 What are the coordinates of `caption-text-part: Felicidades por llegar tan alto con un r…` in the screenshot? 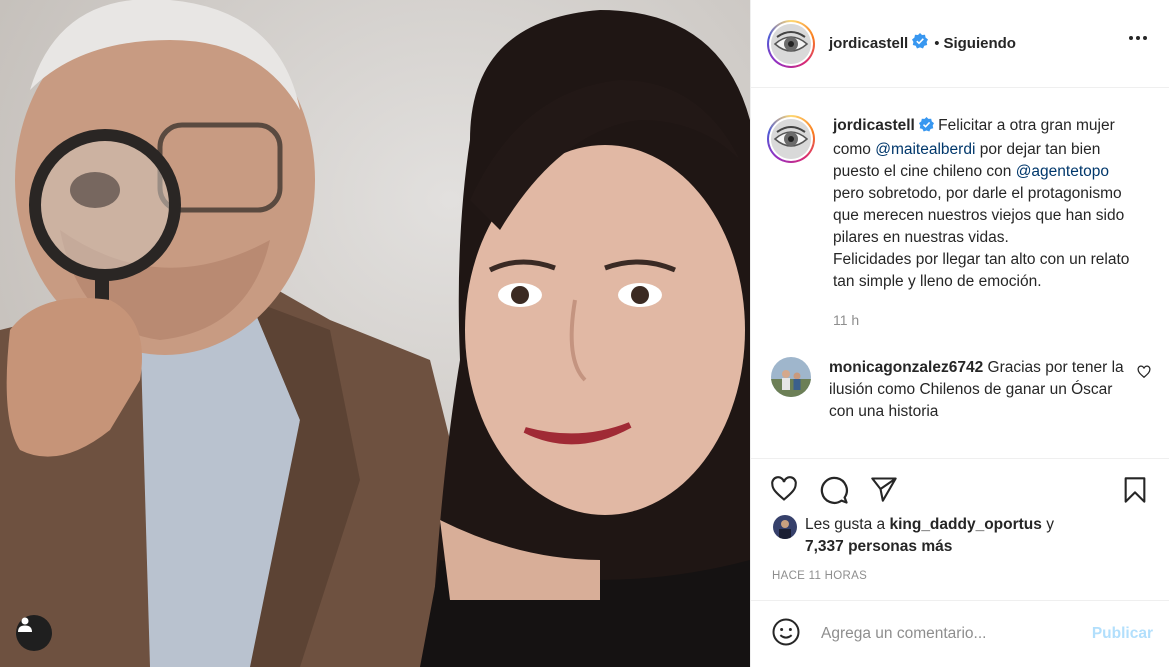 It's located at (981, 270).